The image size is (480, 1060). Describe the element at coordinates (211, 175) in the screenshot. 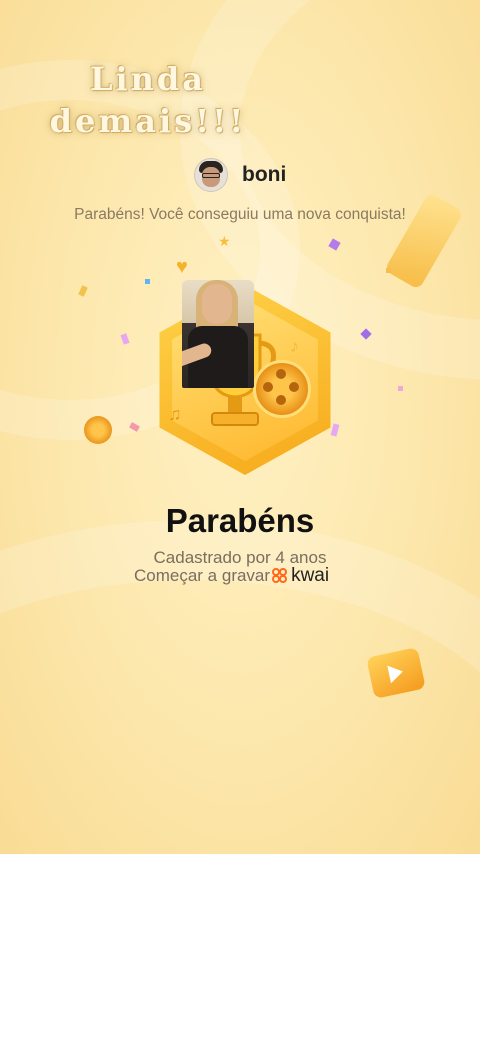

I see `avatar` at that location.